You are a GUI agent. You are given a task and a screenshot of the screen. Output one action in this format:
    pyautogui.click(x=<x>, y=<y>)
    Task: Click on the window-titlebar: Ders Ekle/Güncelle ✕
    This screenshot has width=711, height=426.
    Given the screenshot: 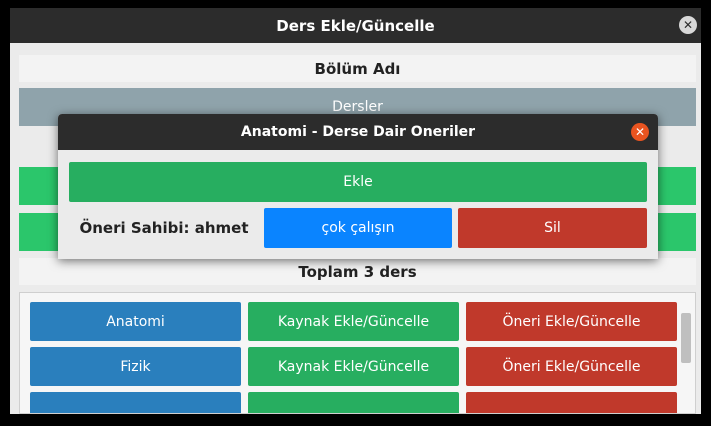 What is the action you would take?
    pyautogui.click(x=355, y=25)
    